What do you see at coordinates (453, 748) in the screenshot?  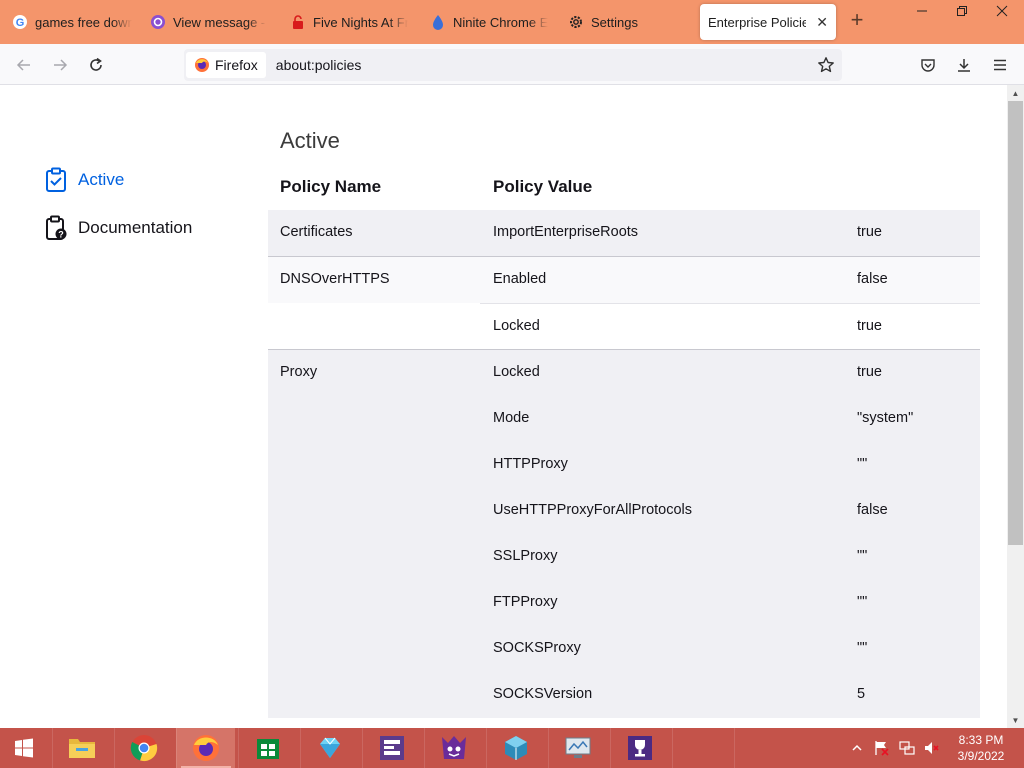 I see `game-app-icon` at bounding box center [453, 748].